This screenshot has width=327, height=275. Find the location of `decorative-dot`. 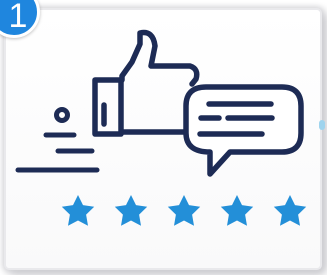

decorative-dot is located at coordinates (322, 125).